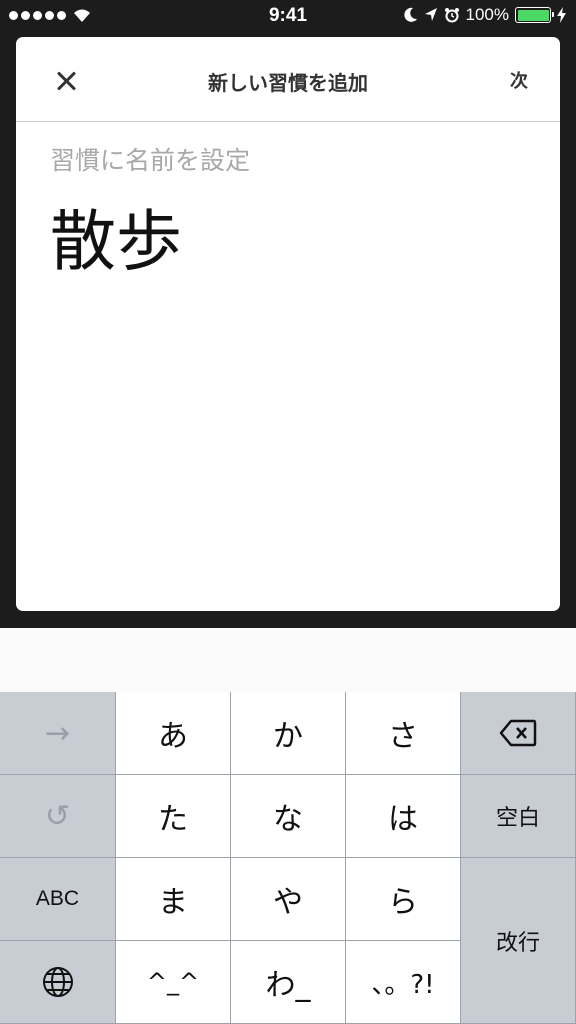 This screenshot has height=1024, width=576. Describe the element at coordinates (487, 14) in the screenshot. I see `battery-percent: 100%` at that location.